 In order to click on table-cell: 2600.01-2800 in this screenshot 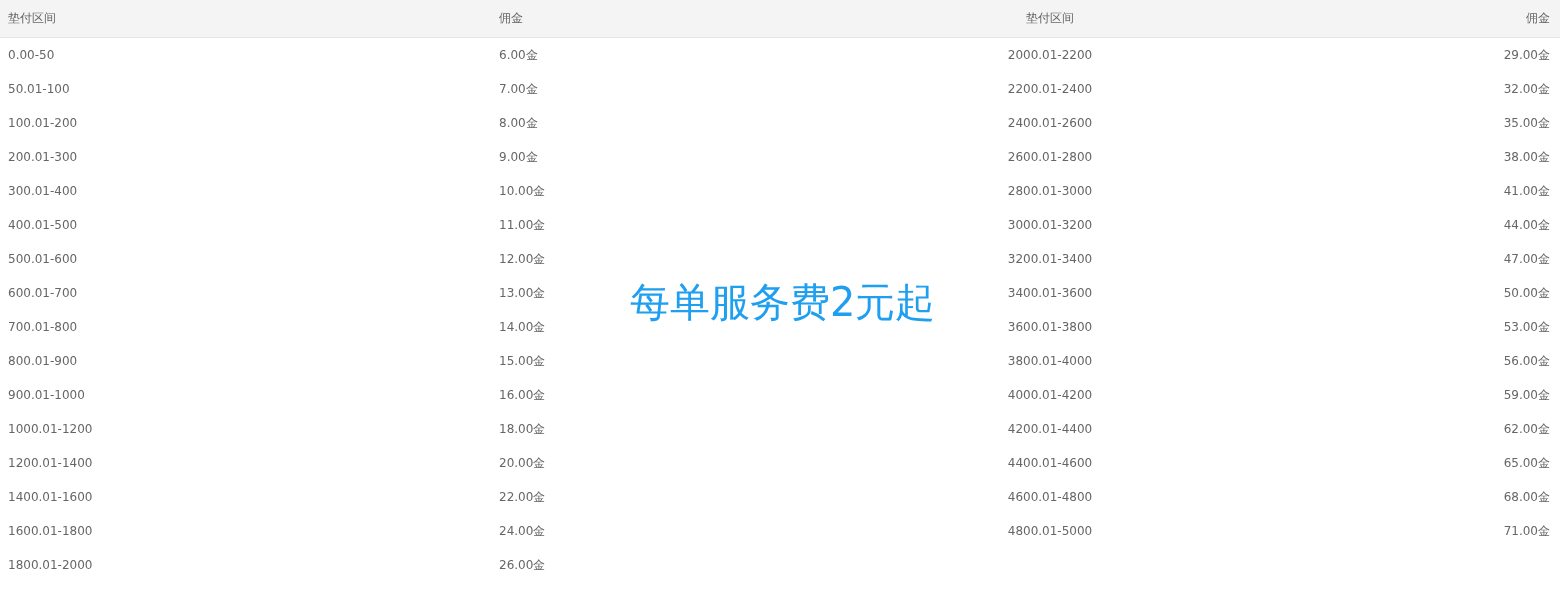, I will do `click(1050, 157)`.